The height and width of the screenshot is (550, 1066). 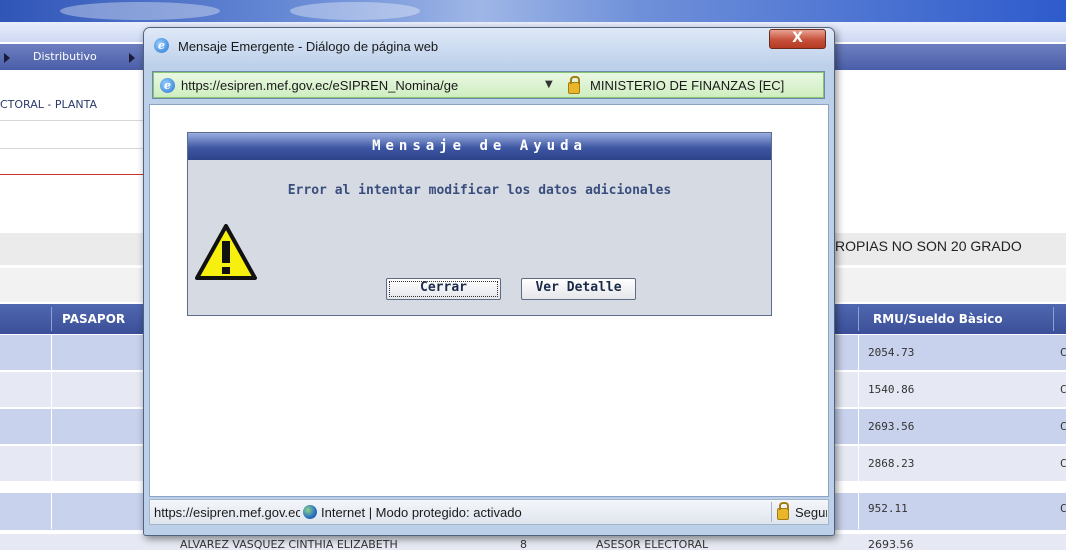 What do you see at coordinates (891, 389) in the screenshot?
I see `rmu-cell: 1540.86` at bounding box center [891, 389].